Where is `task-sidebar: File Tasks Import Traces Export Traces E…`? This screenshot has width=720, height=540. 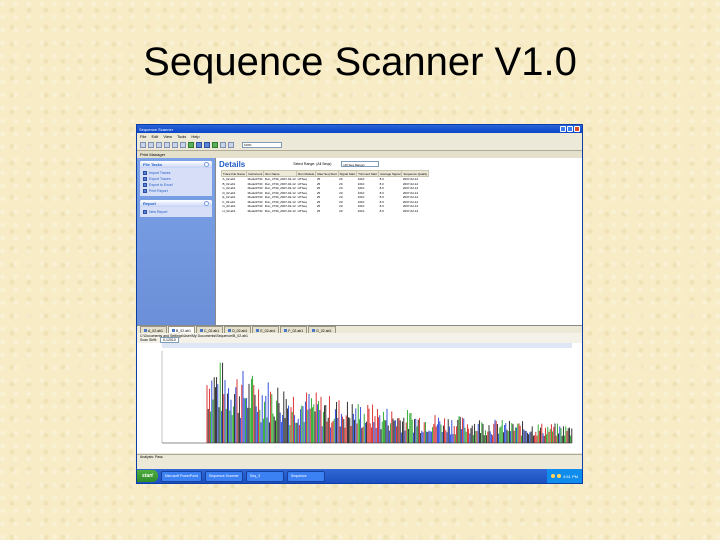 task-sidebar: File Tasks Import Traces Export Traces E… is located at coordinates (176, 241).